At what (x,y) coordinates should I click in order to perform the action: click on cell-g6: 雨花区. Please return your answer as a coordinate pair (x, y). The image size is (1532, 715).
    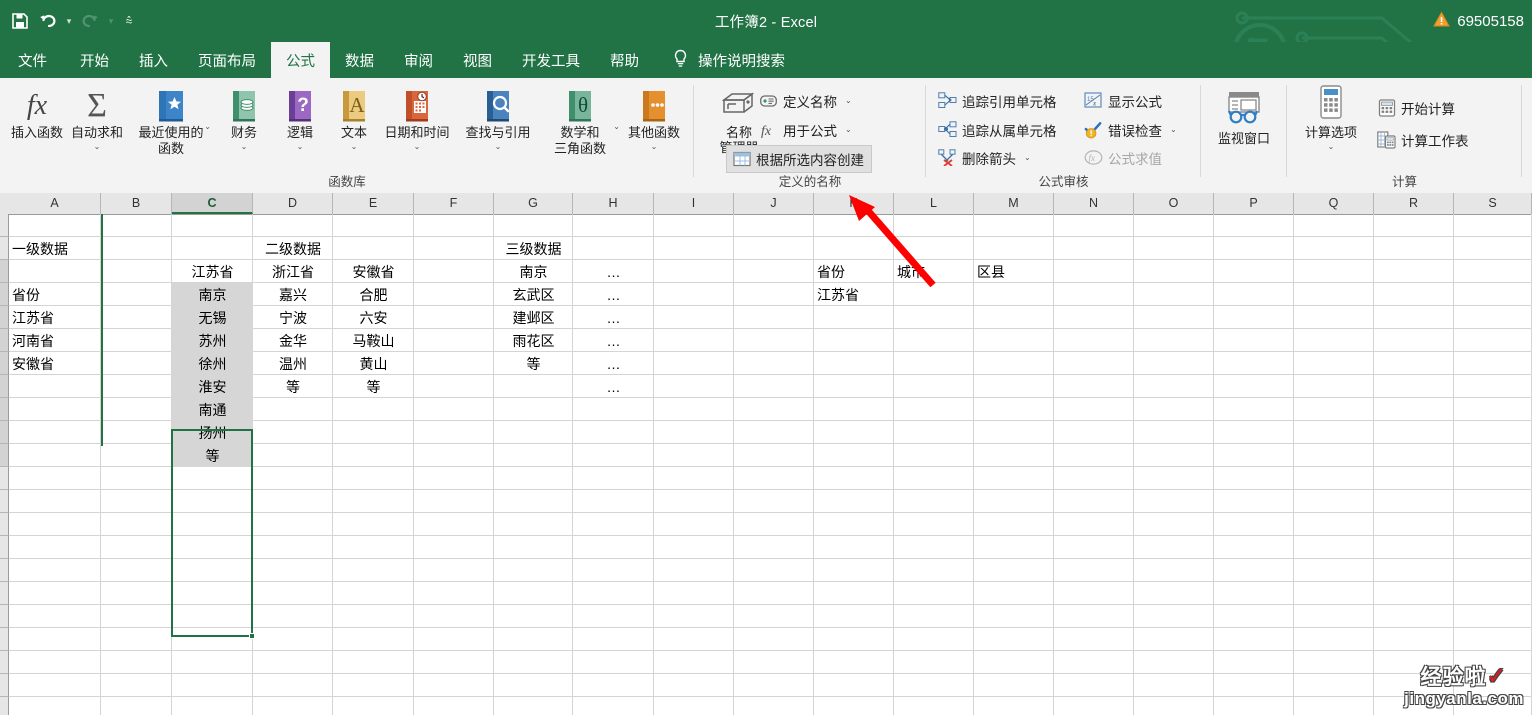
    Looking at the image, I should click on (533, 340).